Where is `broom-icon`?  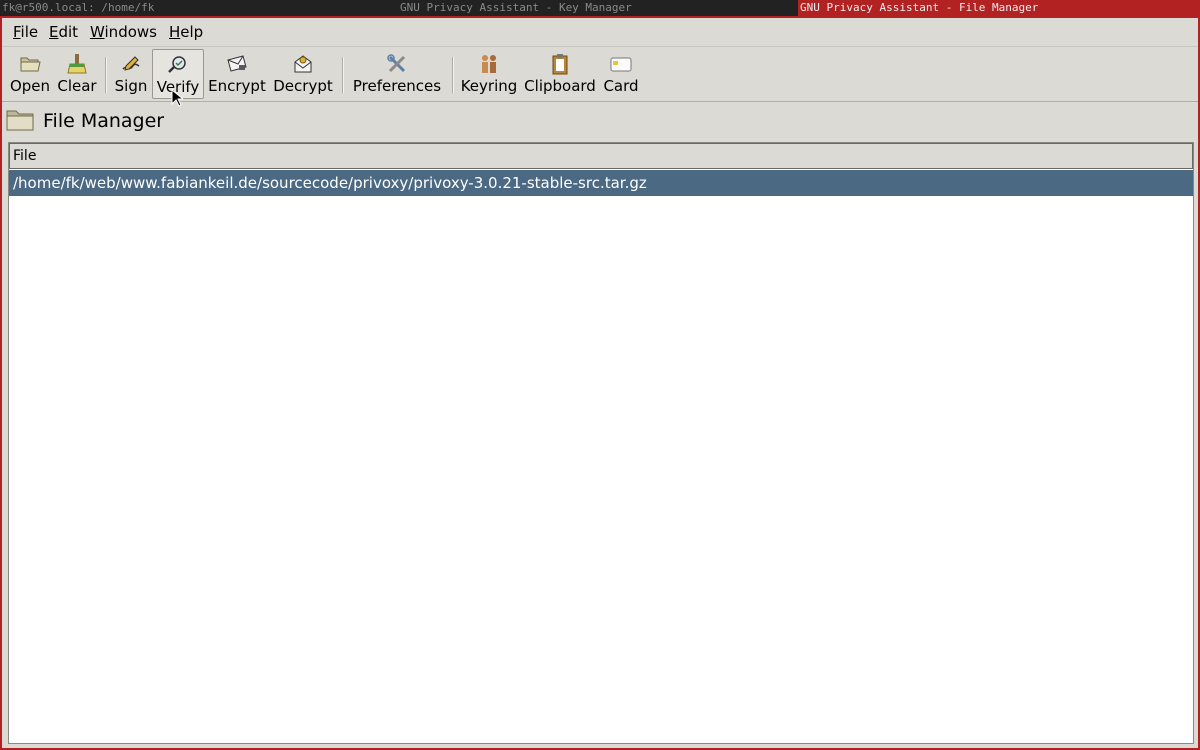
broom-icon is located at coordinates (77, 64).